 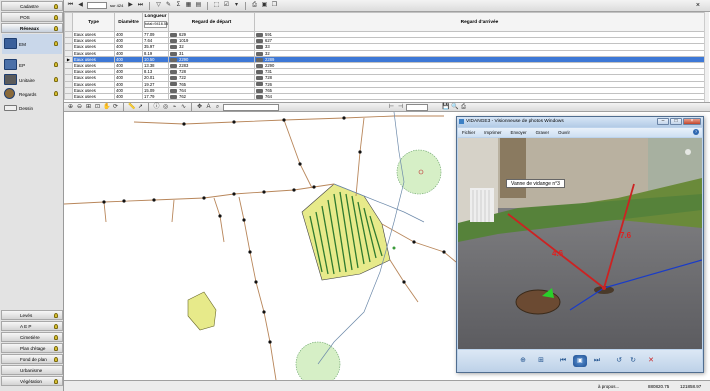 I want to click on sidebar-item-fond-de-plan: Fond de plan, so click(x=32, y=359).